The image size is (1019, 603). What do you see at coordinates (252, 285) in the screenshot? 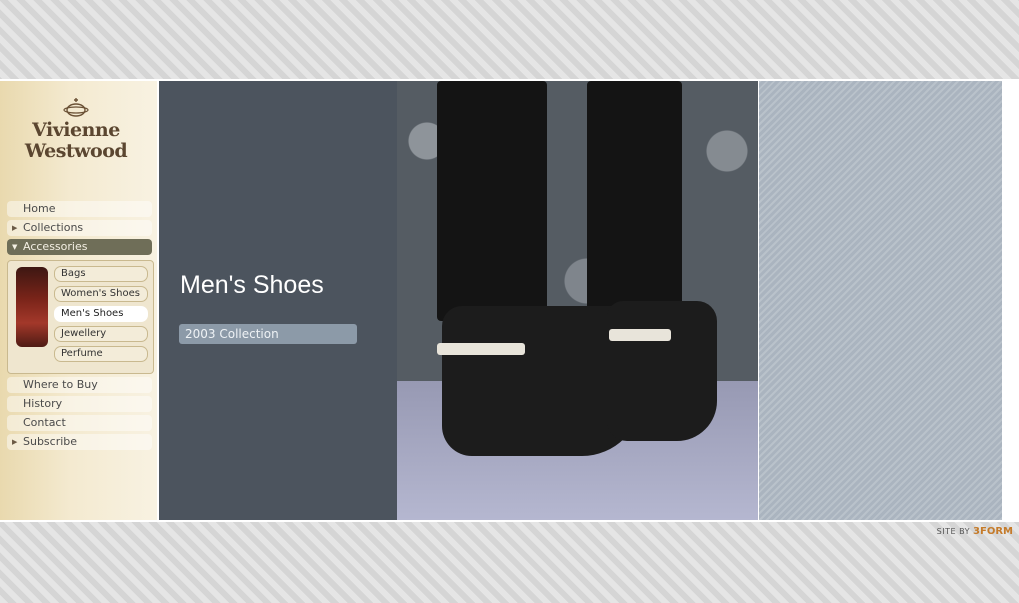
I see `page-title: Men's Shoes` at bounding box center [252, 285].